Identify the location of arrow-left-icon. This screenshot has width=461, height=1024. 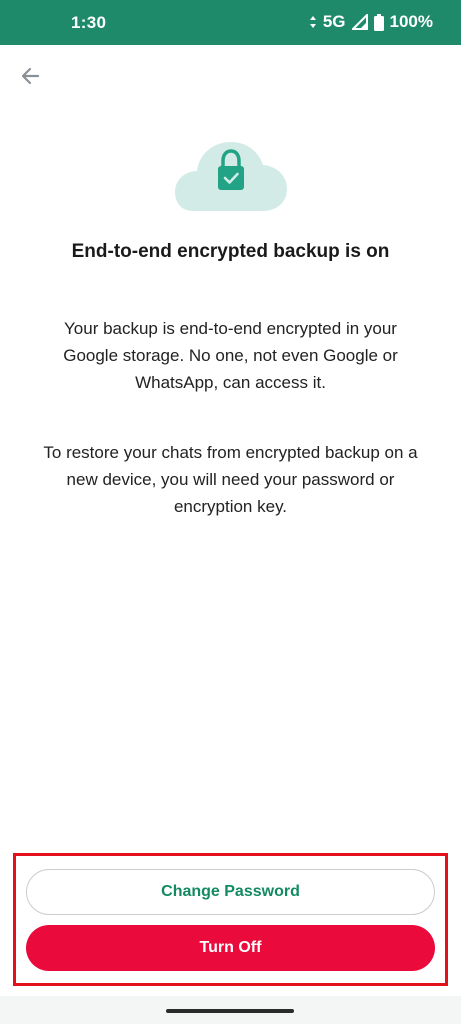
(30, 78).